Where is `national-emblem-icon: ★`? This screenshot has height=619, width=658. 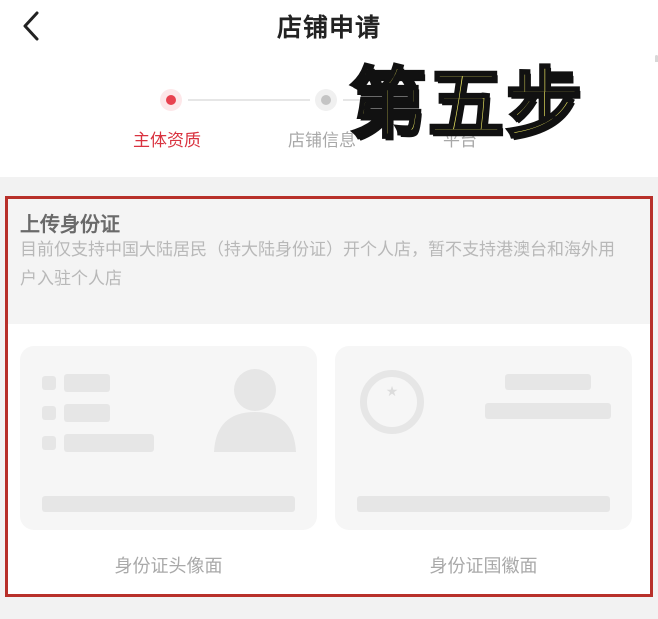
national-emblem-icon: ★ is located at coordinates (392, 402).